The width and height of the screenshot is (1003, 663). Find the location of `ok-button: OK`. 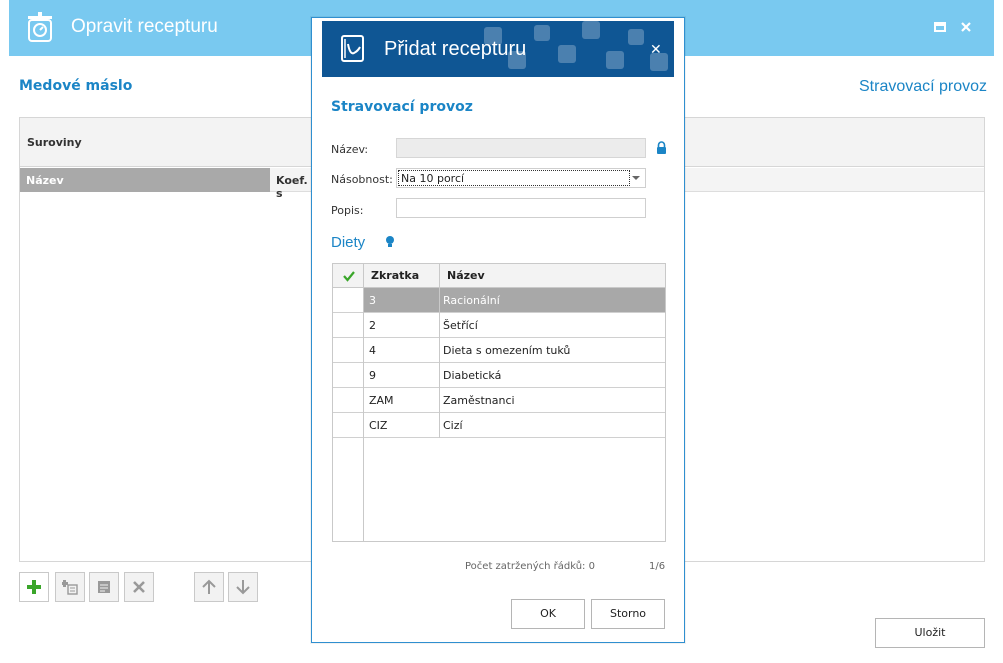

ok-button: OK is located at coordinates (548, 614).